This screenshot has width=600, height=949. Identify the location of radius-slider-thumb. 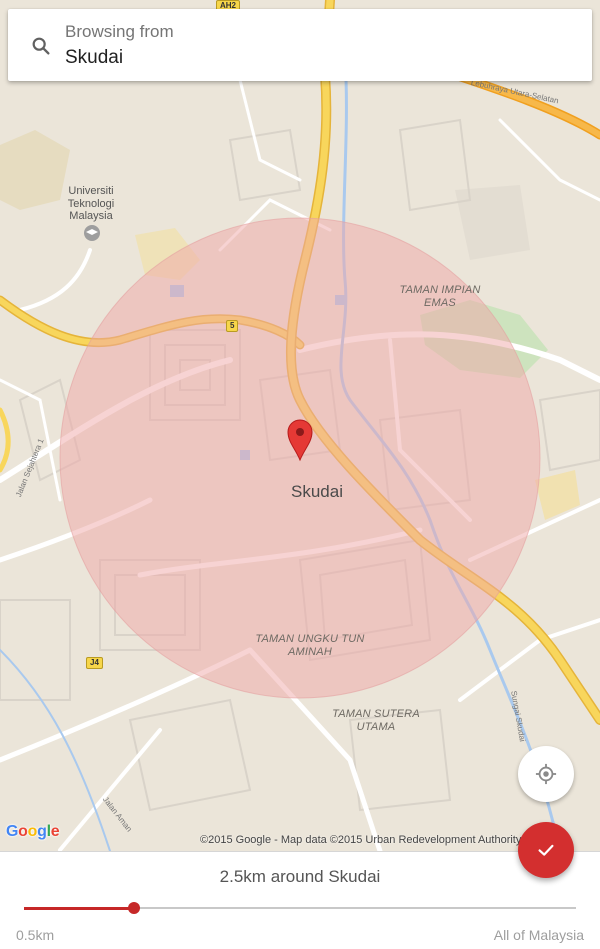
(134, 908).